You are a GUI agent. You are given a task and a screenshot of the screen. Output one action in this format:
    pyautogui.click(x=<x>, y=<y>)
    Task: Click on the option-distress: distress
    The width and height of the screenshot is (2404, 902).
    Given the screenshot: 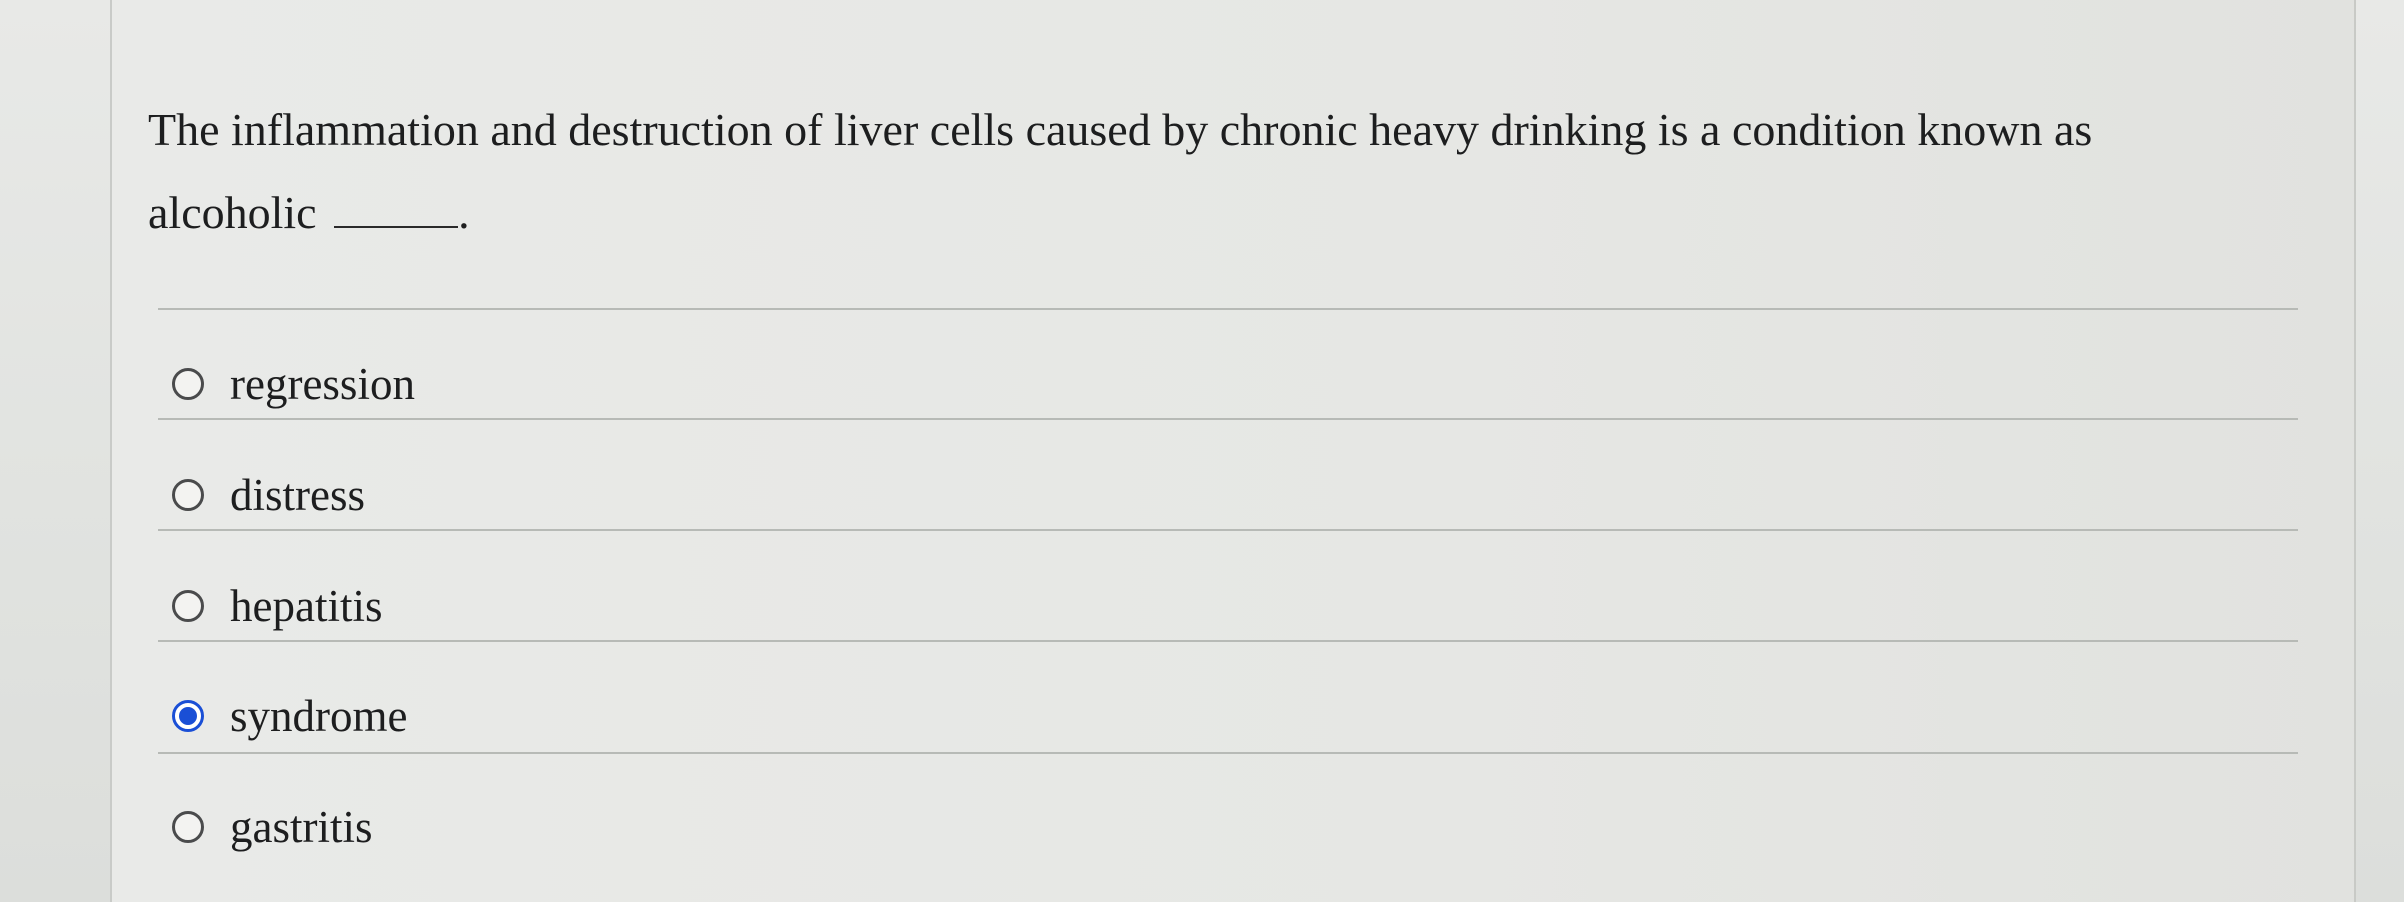 What is the action you would take?
    pyautogui.click(x=268, y=495)
    